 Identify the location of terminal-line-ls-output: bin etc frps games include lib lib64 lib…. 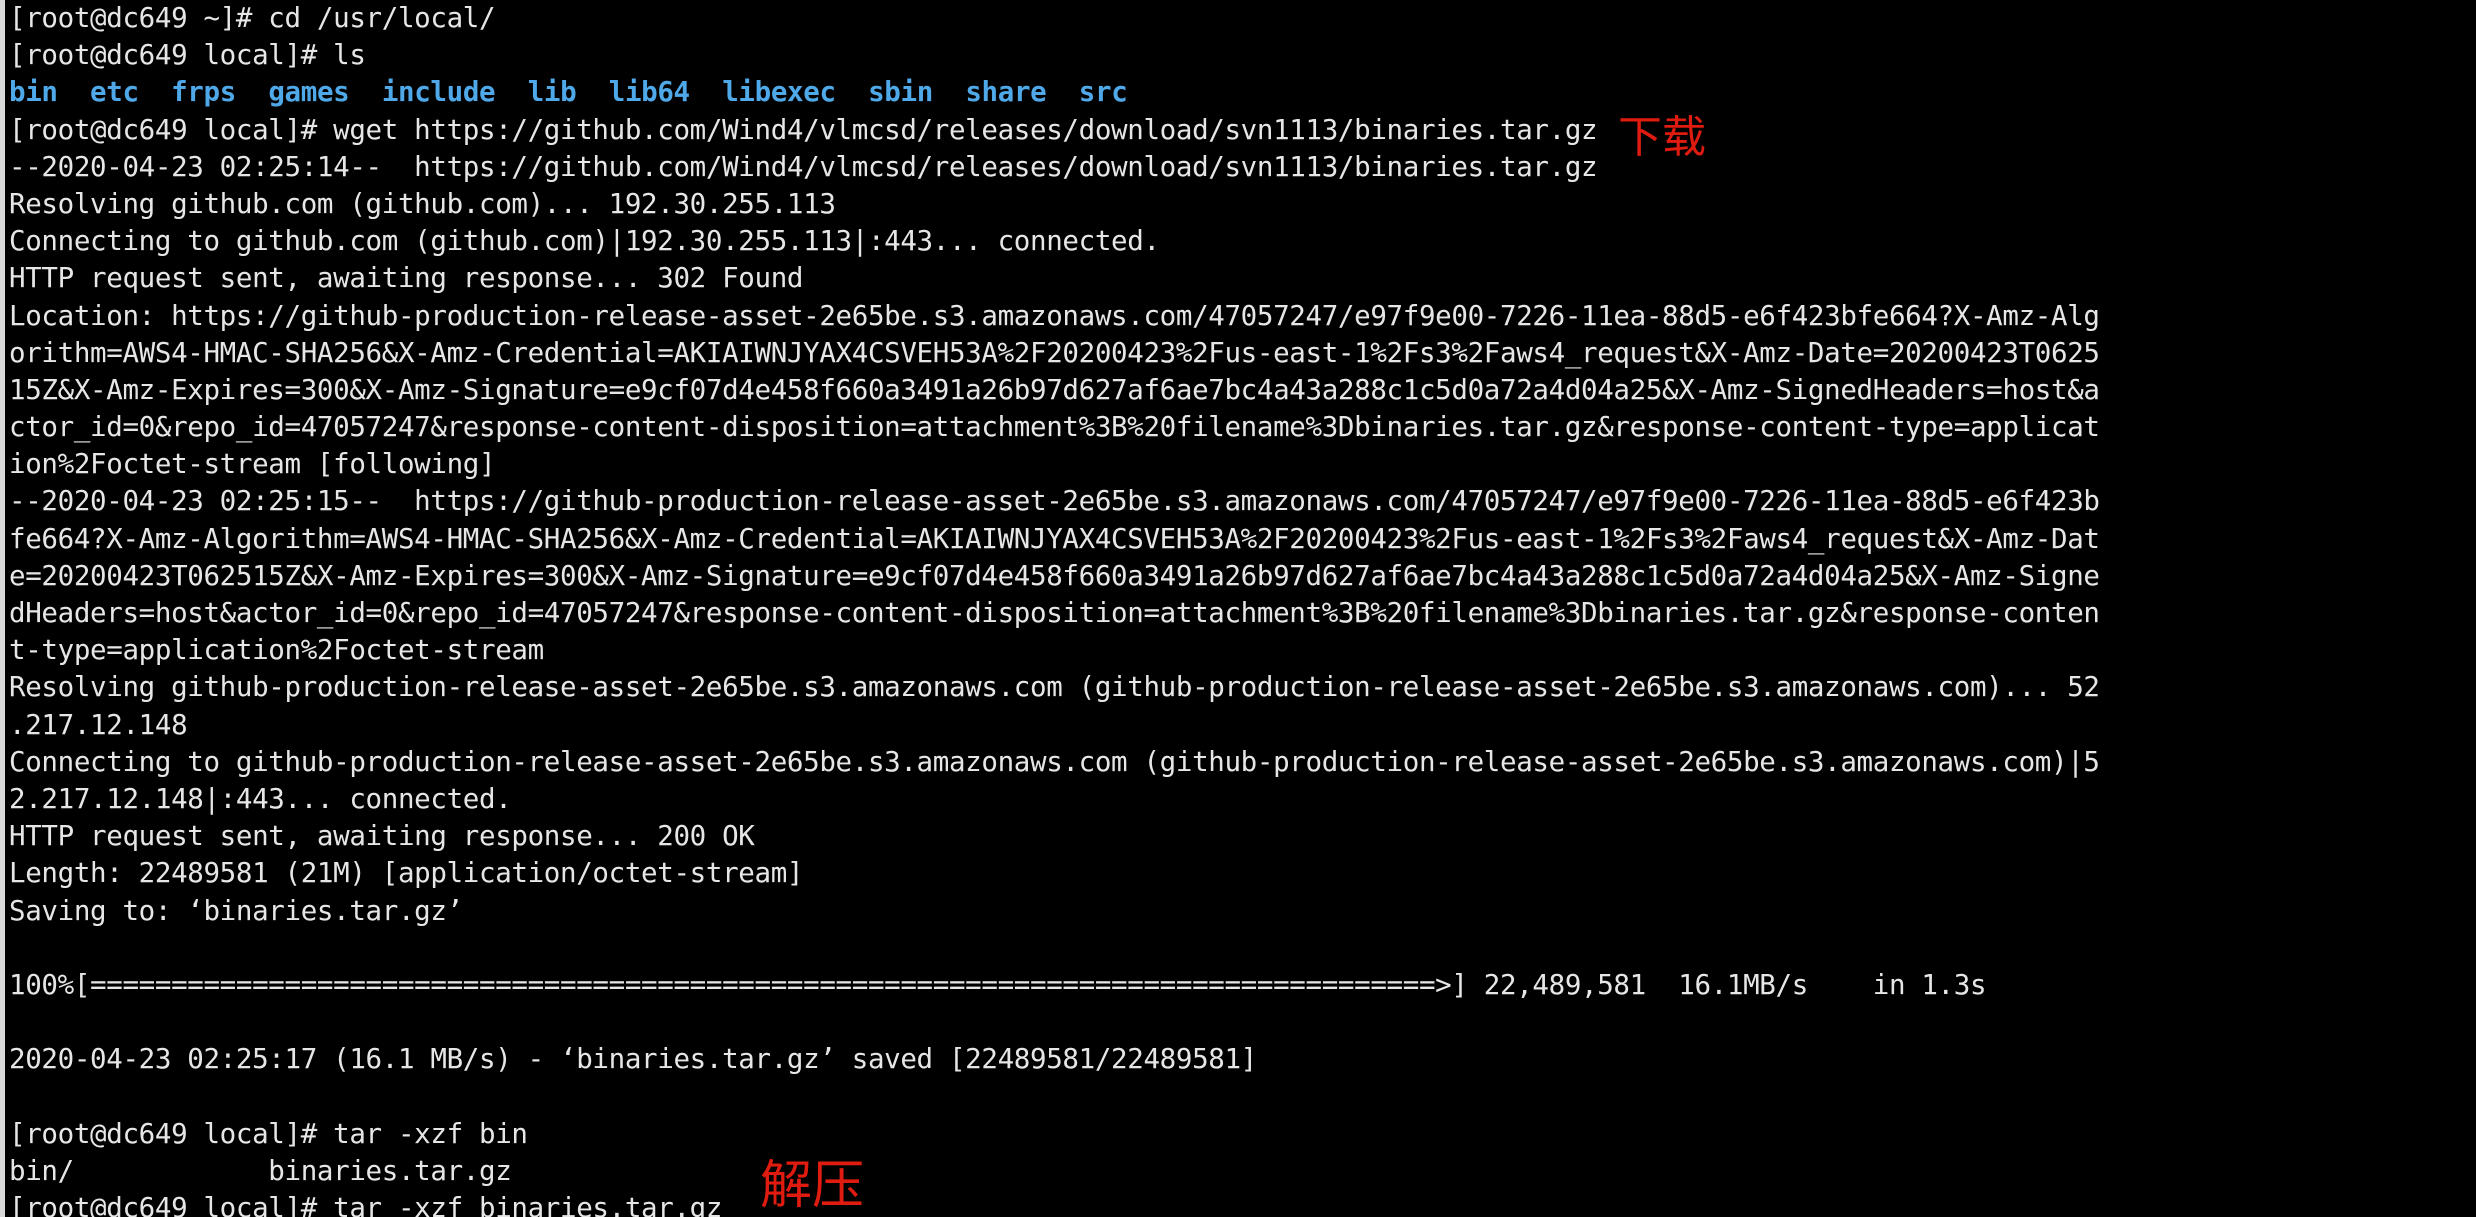
(1239, 92).